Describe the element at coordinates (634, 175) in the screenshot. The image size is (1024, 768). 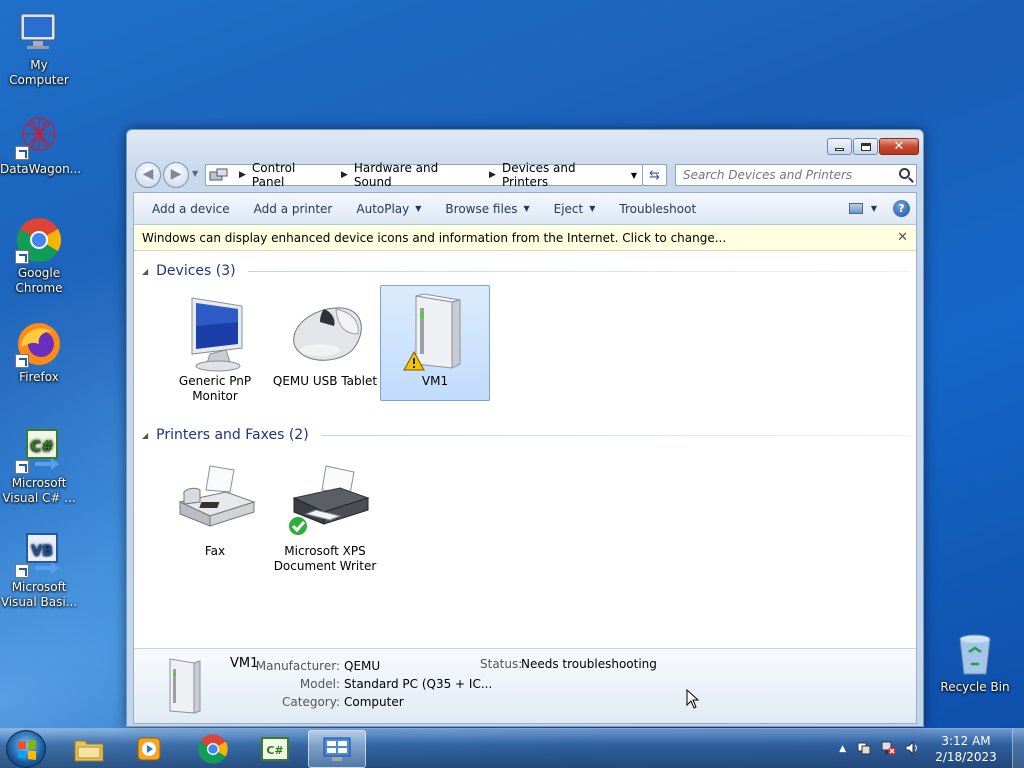
I see `address-dropdown-icon: ▼` at that location.